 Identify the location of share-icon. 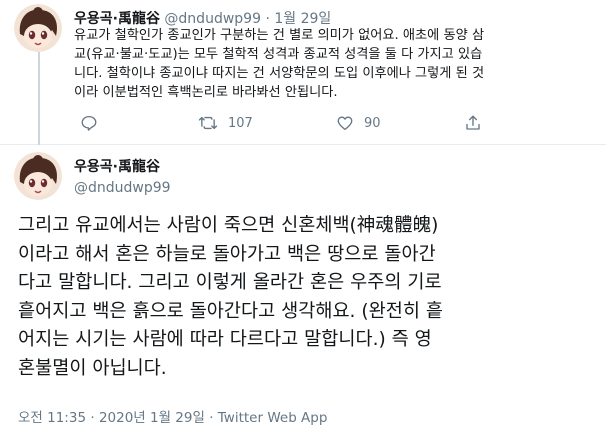
(473, 123).